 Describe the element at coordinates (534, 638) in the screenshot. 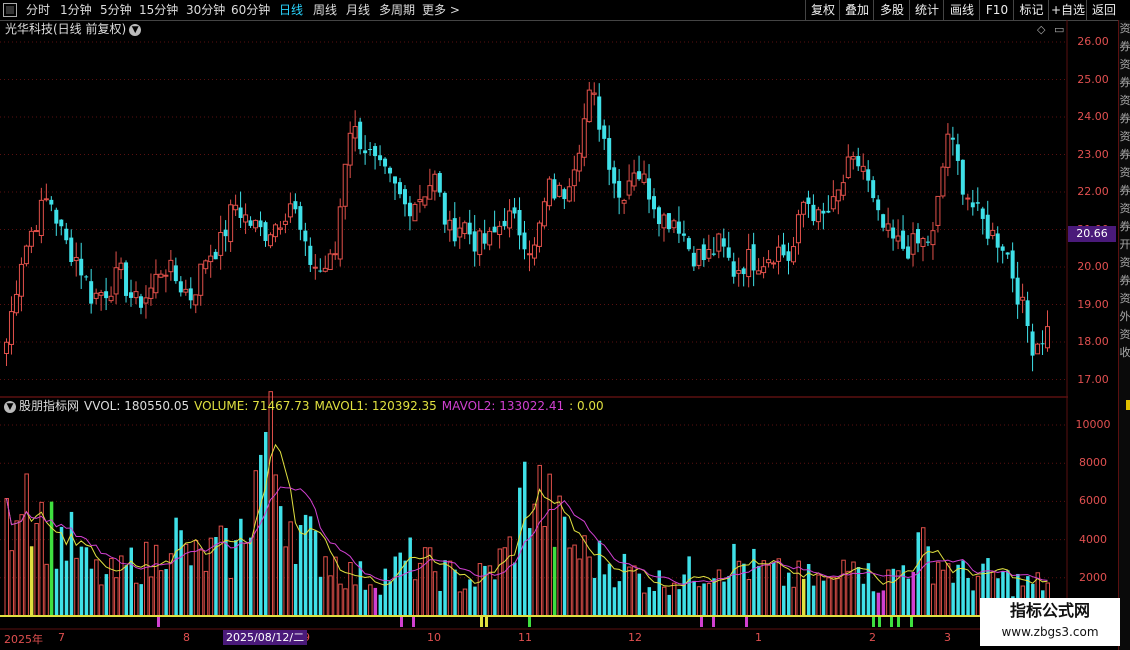

I see `date-axis: 2025年789101112123` at that location.